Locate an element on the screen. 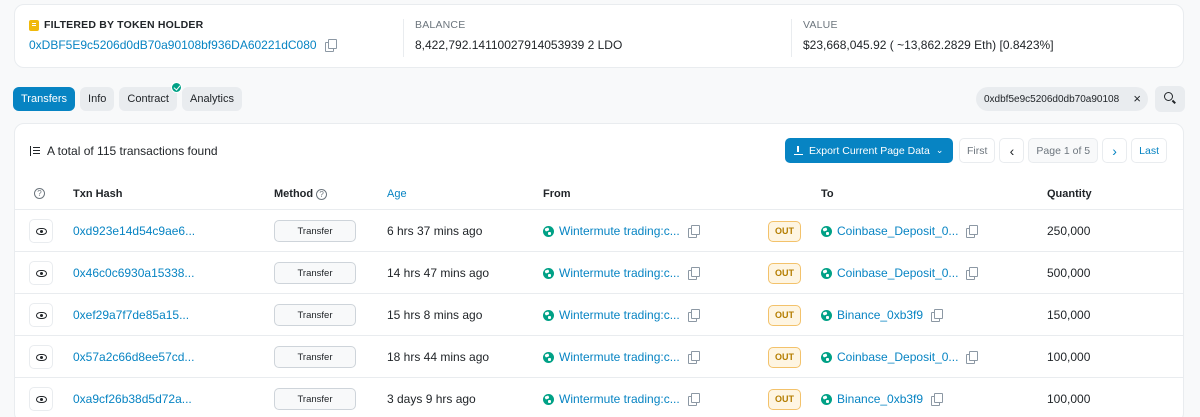 This screenshot has height=417, width=1200. table-summary: A total of 115 transactions found is located at coordinates (123, 151).